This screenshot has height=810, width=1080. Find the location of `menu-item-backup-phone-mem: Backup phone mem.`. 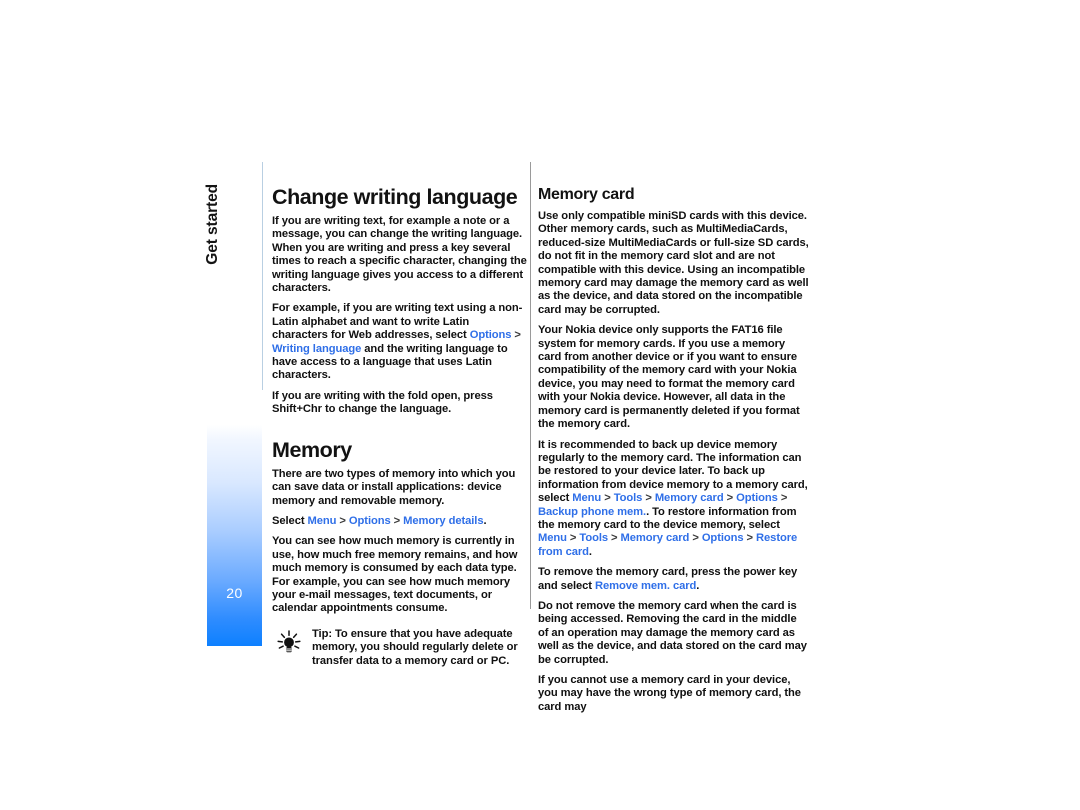

menu-item-backup-phone-mem: Backup phone mem. is located at coordinates (592, 511).